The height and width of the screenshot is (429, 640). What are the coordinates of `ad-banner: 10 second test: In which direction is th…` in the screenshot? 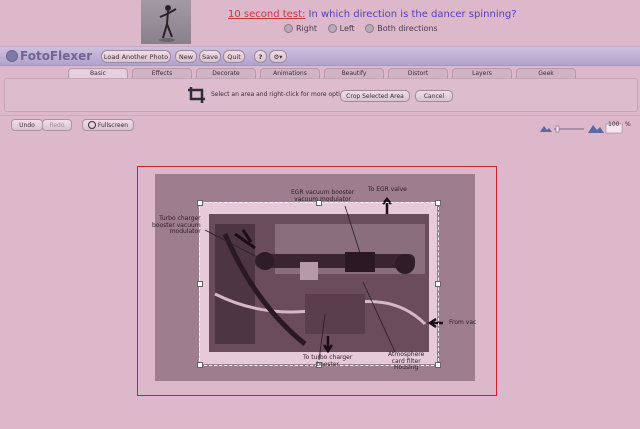 It's located at (320, 23).